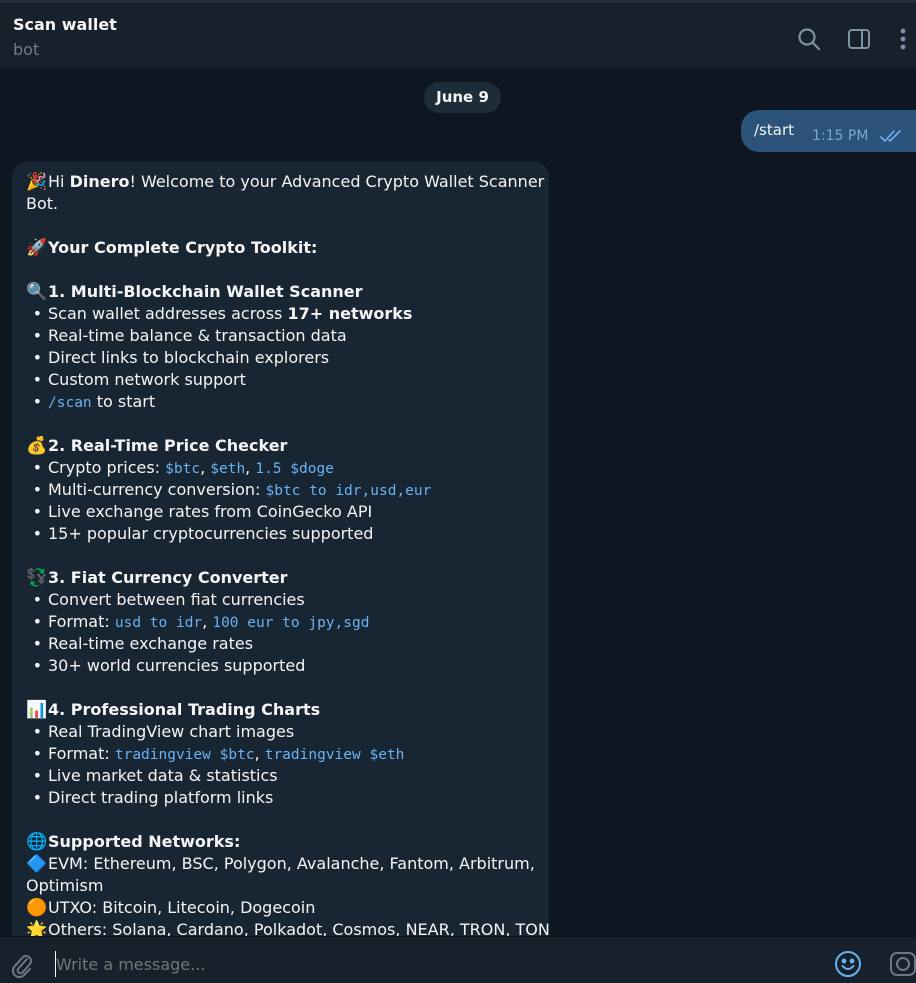 The width and height of the screenshot is (916, 983). What do you see at coordinates (197, 335) in the screenshot?
I see `item-text: Real-time balance & transaction data` at bounding box center [197, 335].